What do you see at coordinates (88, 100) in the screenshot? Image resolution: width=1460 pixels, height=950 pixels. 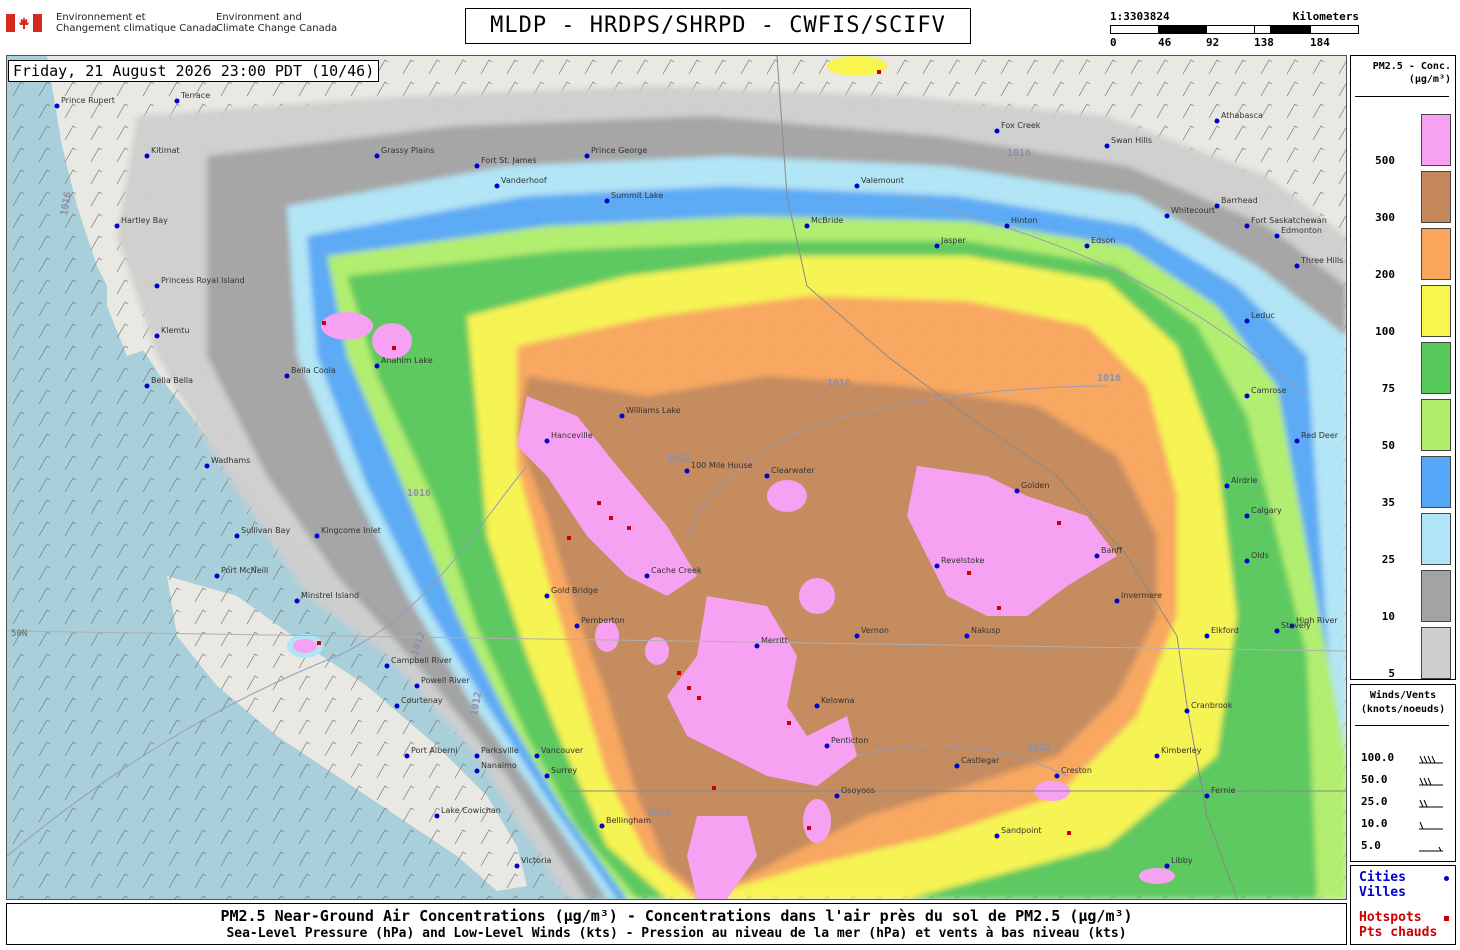 I see `city-label: Prince Rupert` at bounding box center [88, 100].